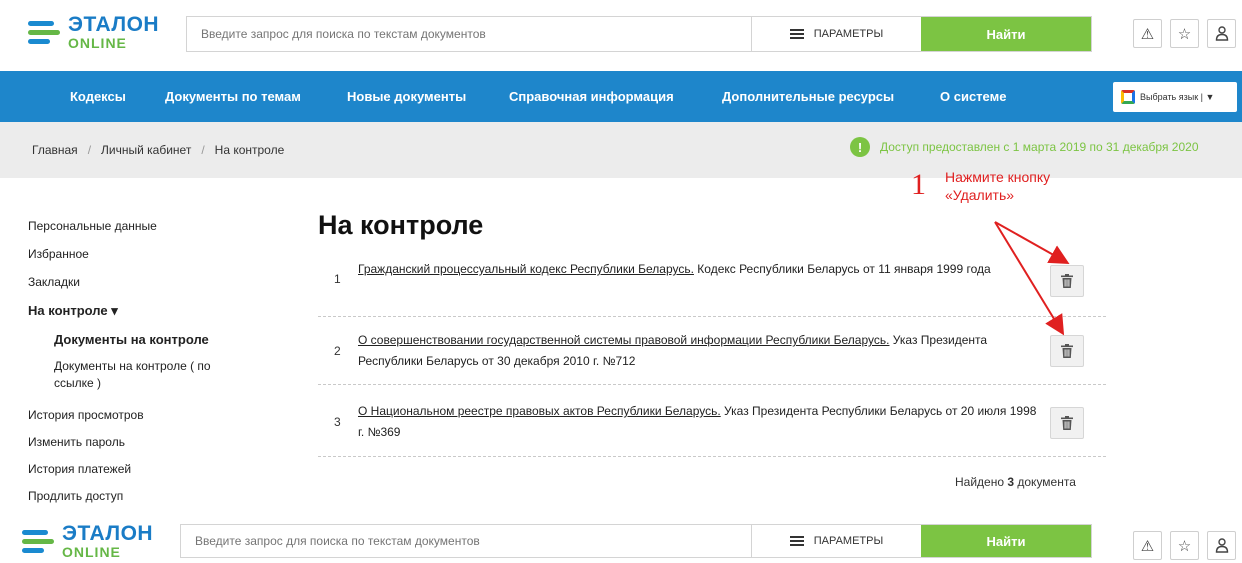  I want to click on breadcrumb: Главная / Личный кабинет / На контроле, so click(158, 150).